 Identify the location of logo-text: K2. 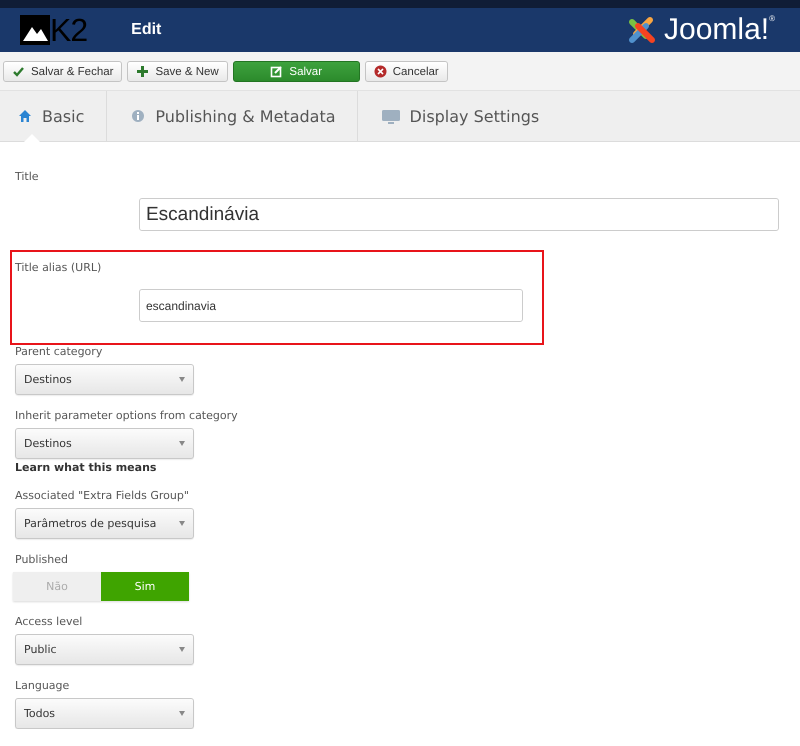
(69, 30).